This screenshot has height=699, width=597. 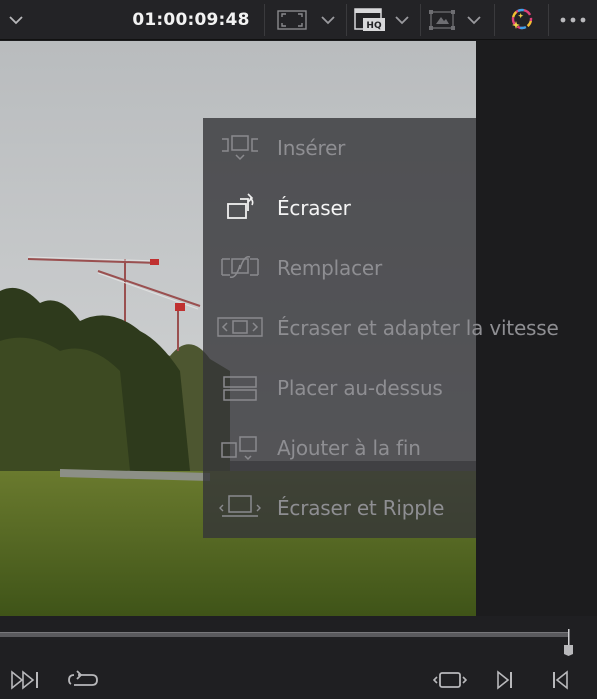 What do you see at coordinates (330, 268) in the screenshot?
I see `edit-option-label: Remplacer` at bounding box center [330, 268].